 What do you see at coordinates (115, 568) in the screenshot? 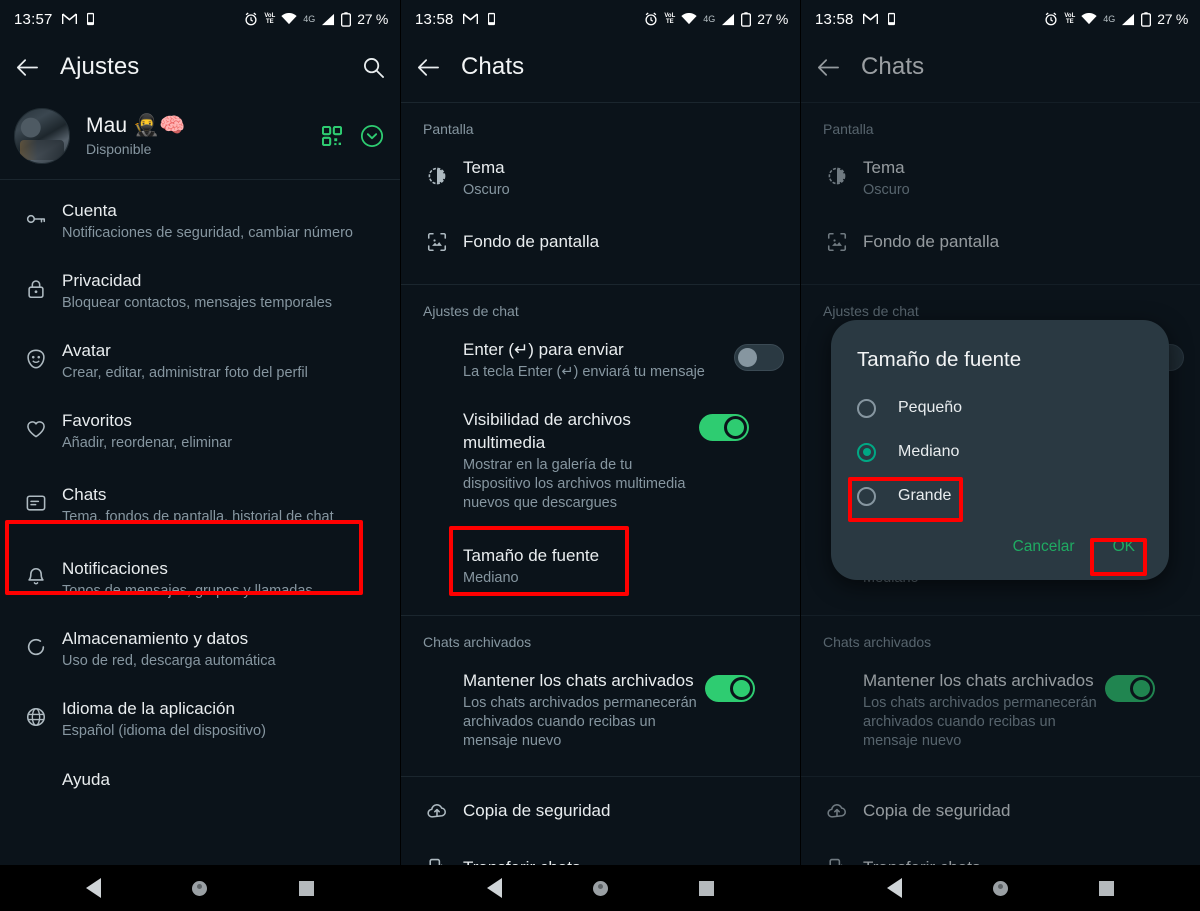
I see `item-title: Notificaciones` at bounding box center [115, 568].